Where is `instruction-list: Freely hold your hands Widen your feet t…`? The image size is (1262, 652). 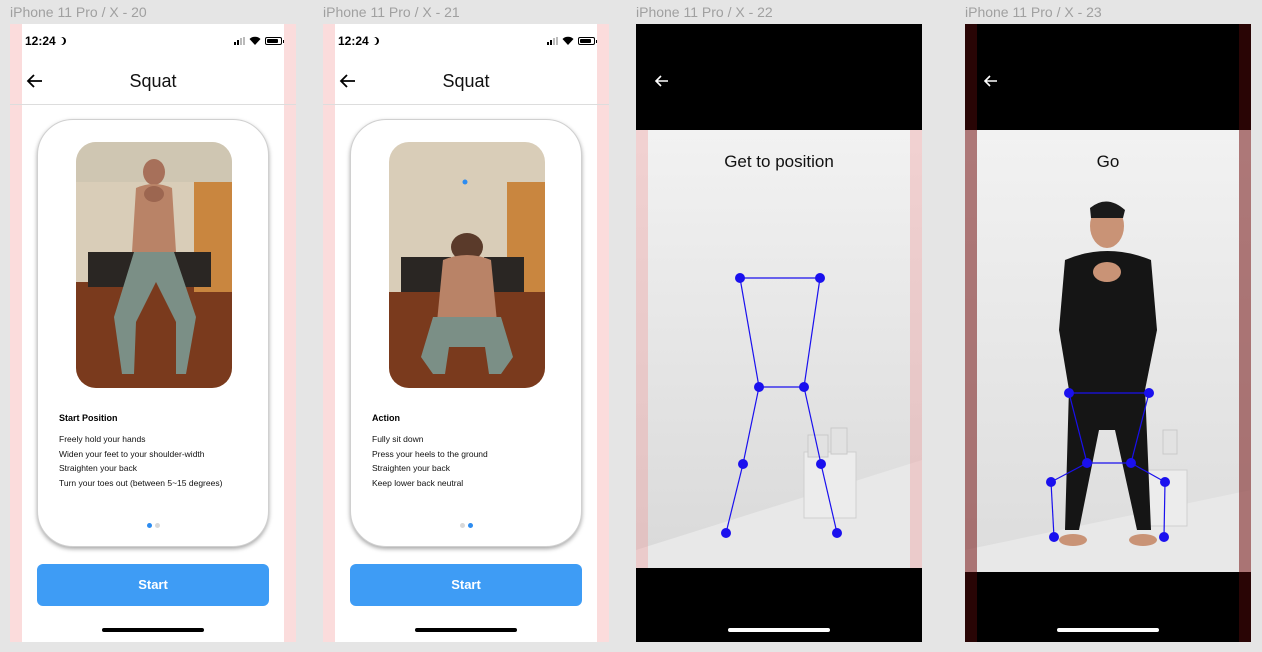
instruction-list: Freely hold your hands Widen your feet t… is located at coordinates (140, 461).